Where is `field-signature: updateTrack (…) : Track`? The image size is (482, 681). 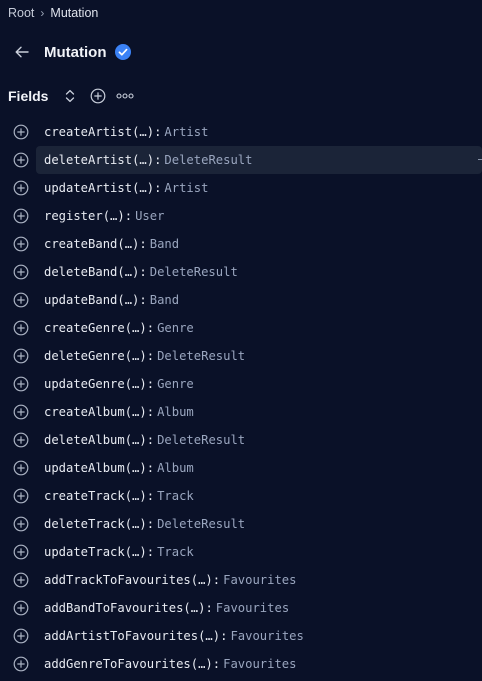 field-signature: updateTrack (…) : Track is located at coordinates (119, 552).